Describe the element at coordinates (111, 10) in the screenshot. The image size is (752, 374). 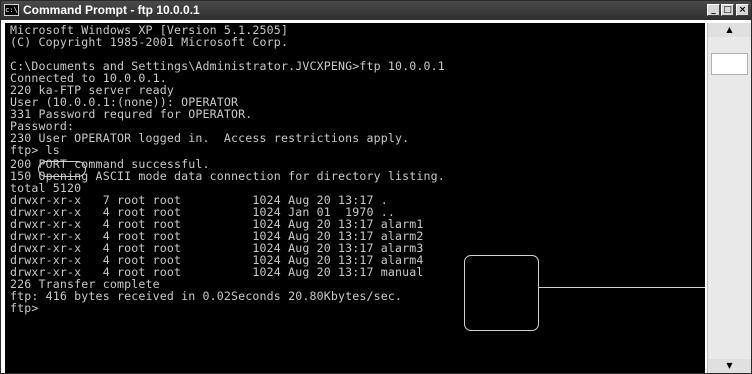
I see `window-title: Command Prompt - ftp 10.0.0.1` at that location.